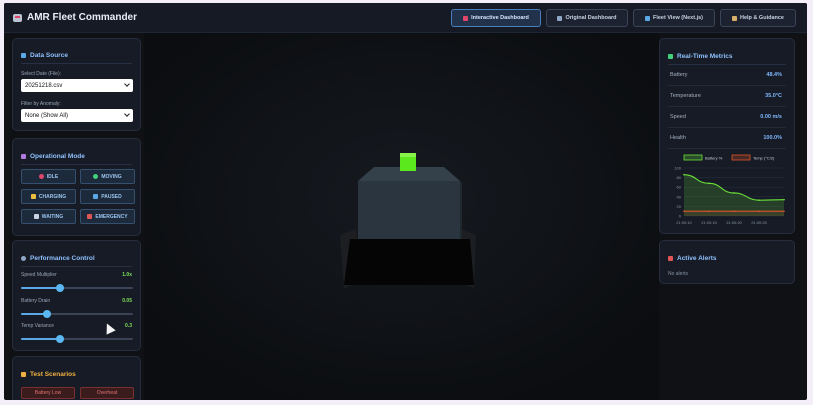  Describe the element at coordinates (23, 55) in the screenshot. I see `folder-icon` at that location.